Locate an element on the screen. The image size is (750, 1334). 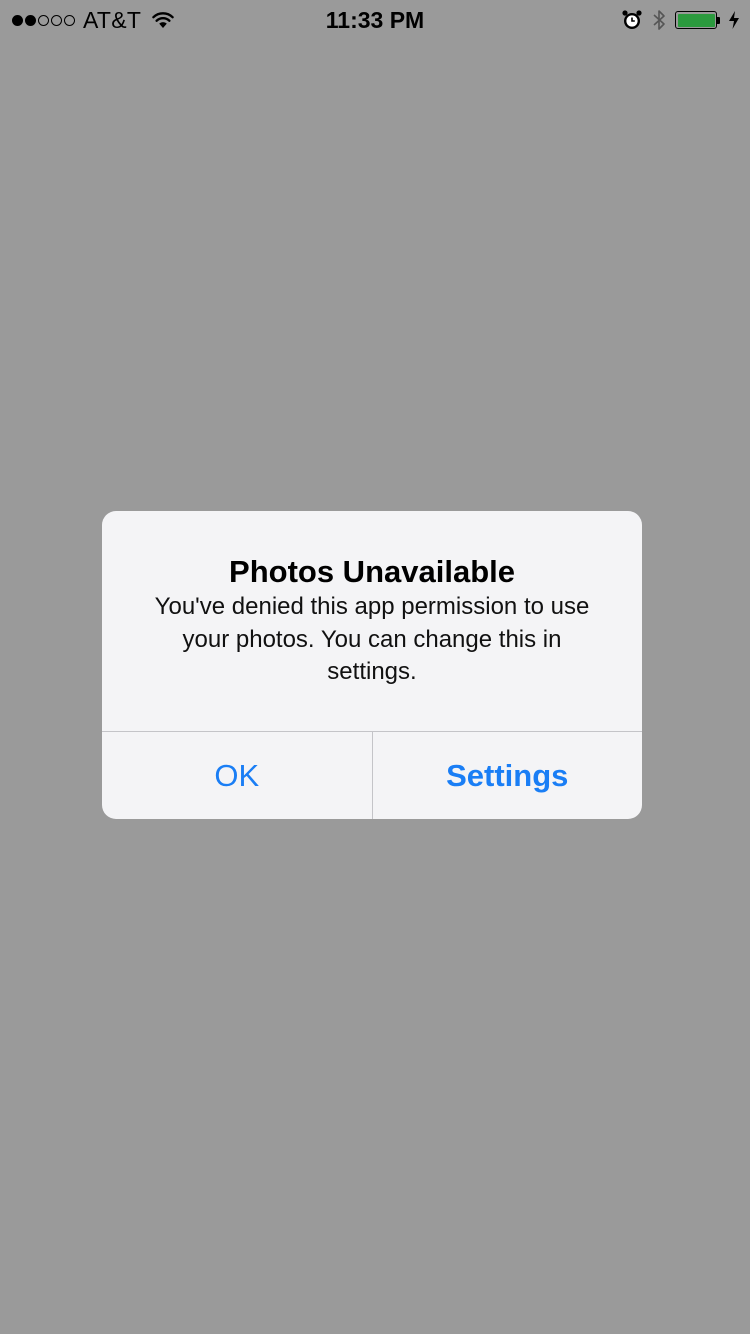
alert-title: Photos Unavailable is located at coordinates (372, 571).